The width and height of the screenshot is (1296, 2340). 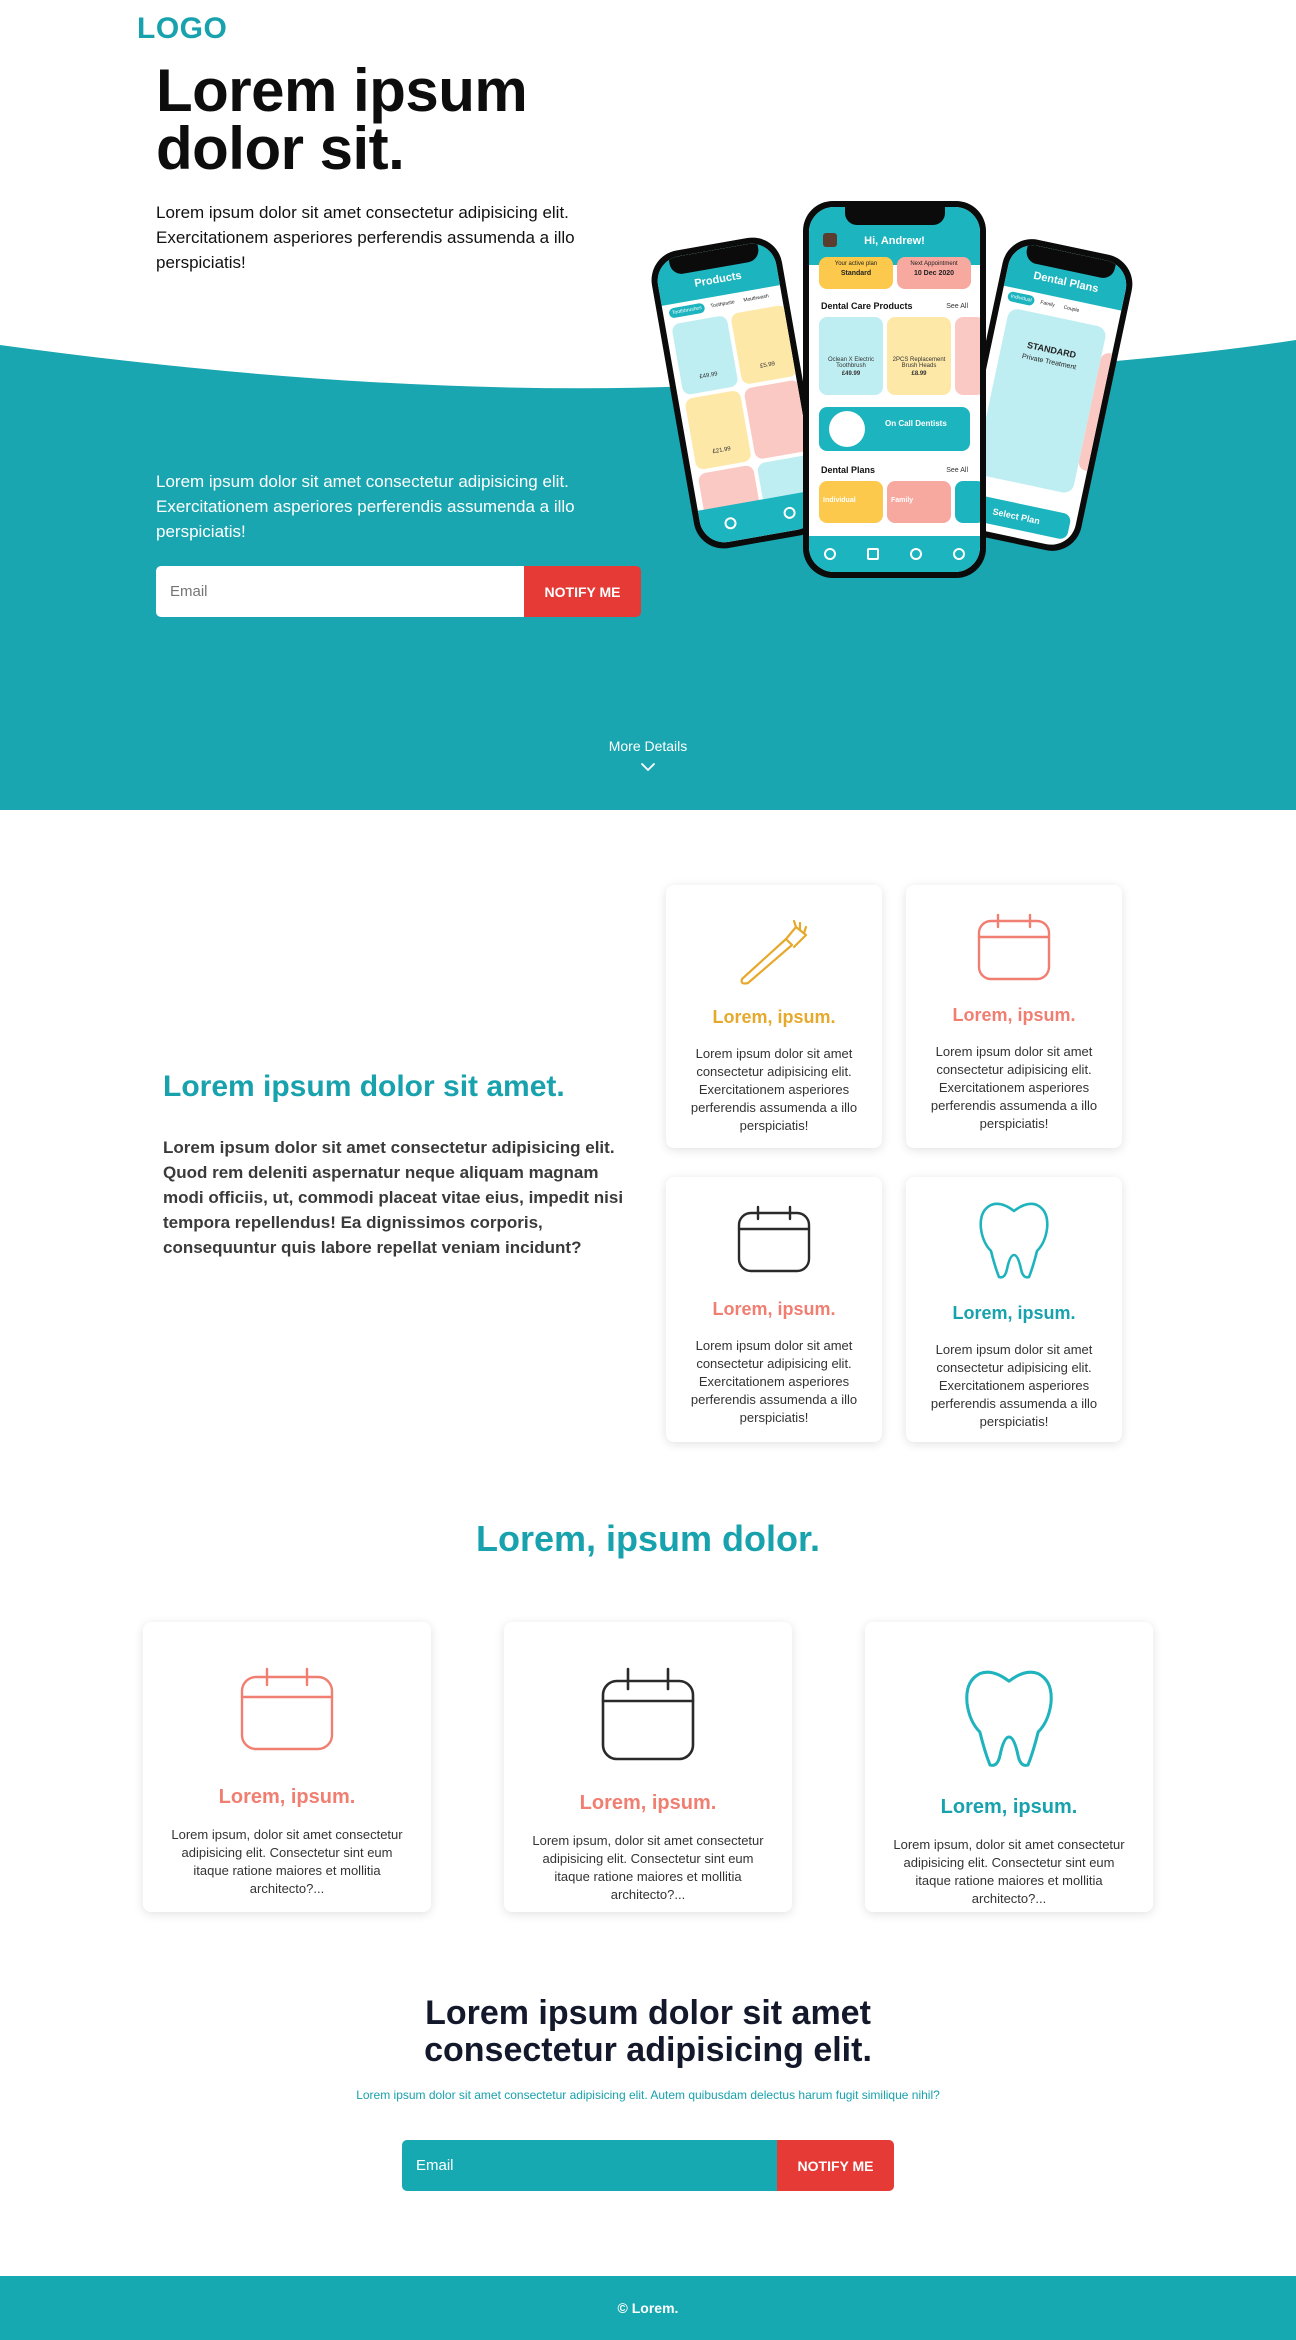 I want to click on phone-product-card: £5.99, so click(x=764, y=345).